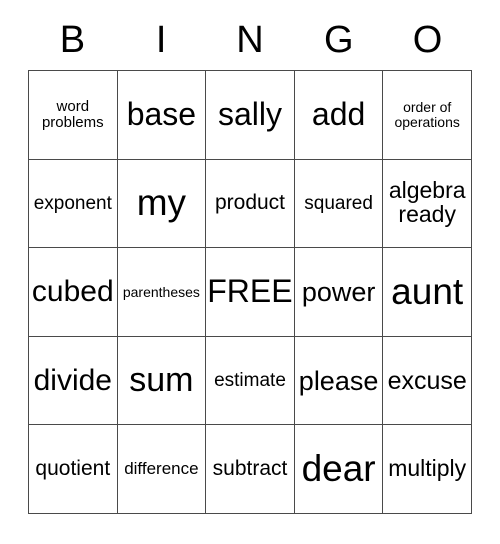  I want to click on bingo-cell: multiply, so click(427, 469).